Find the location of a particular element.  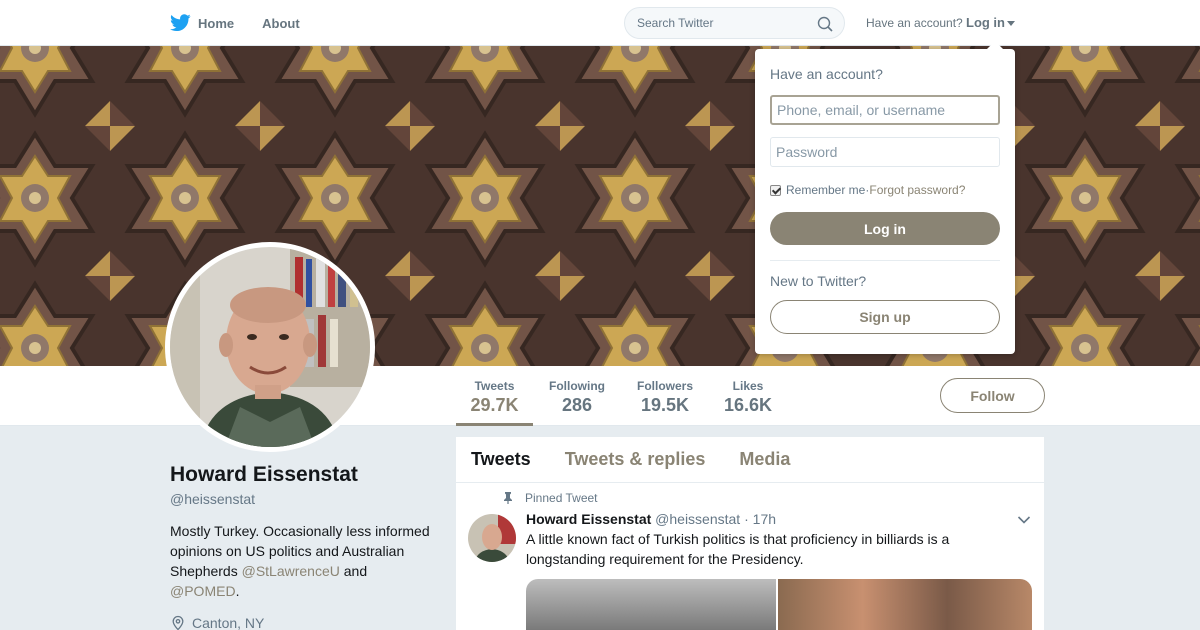

stat-value: 286 is located at coordinates (577, 405).